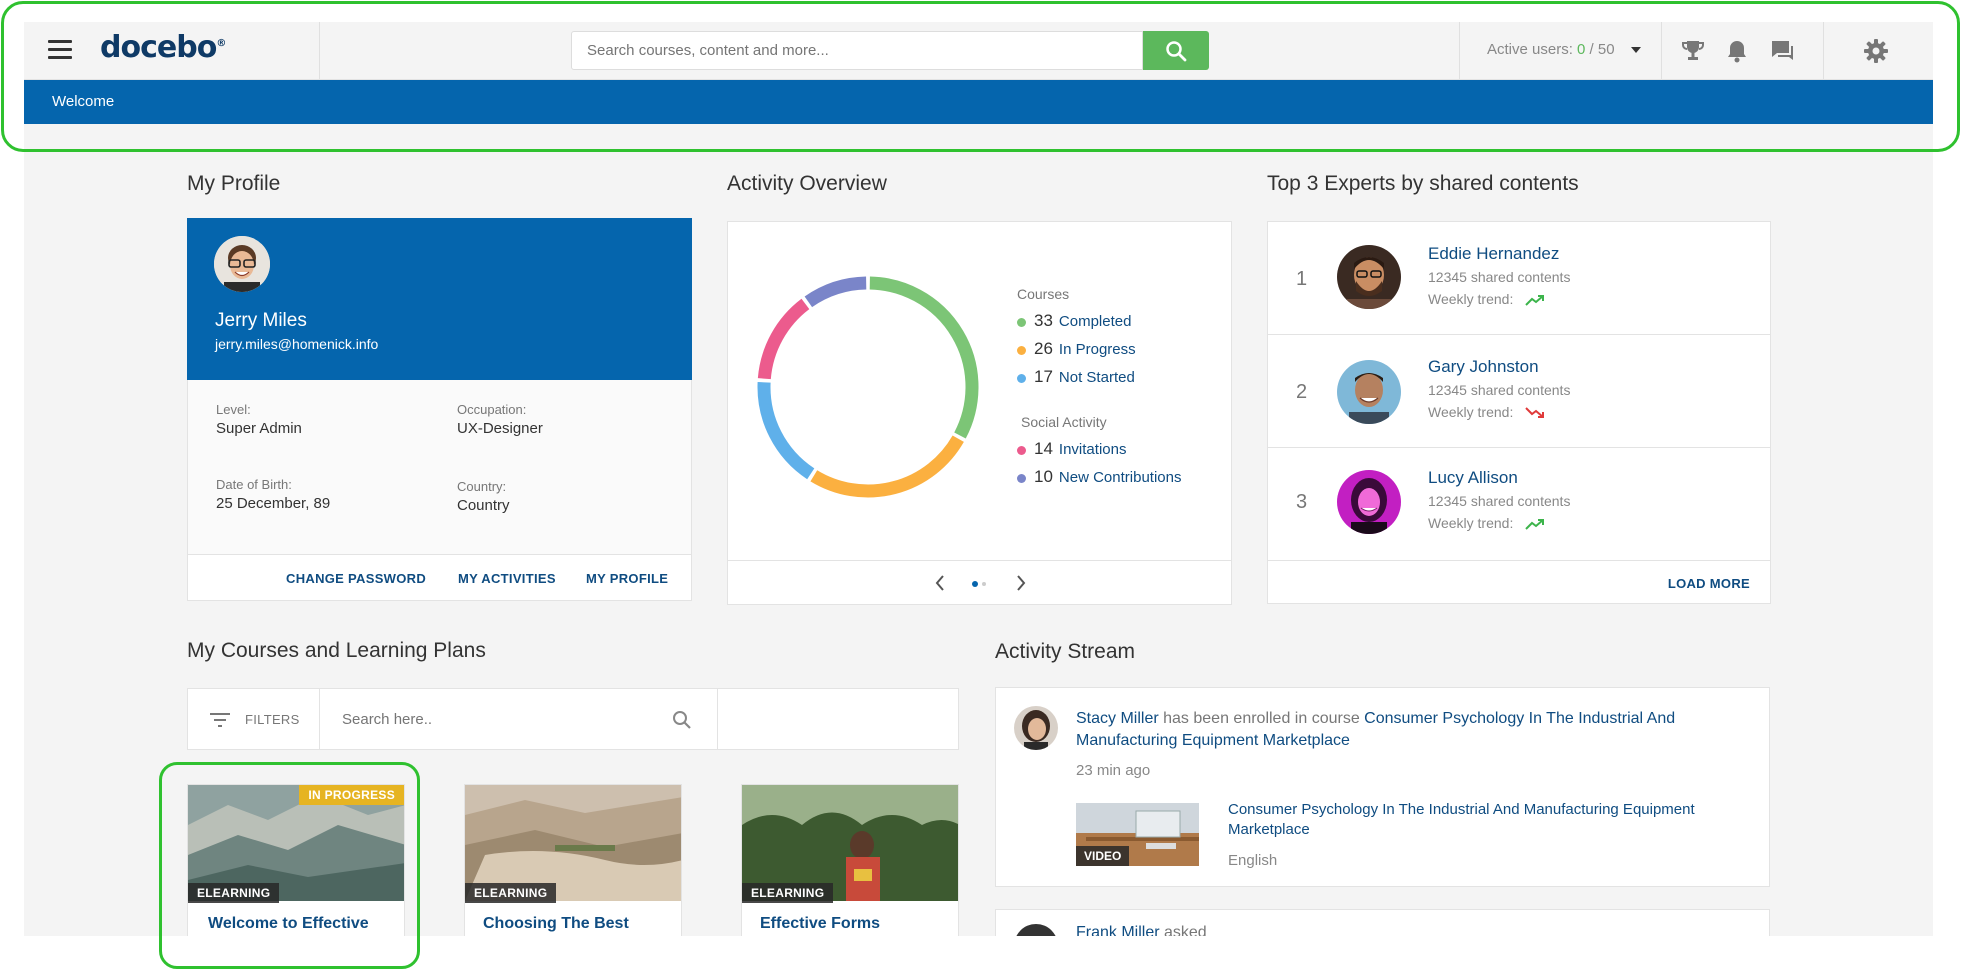 This screenshot has height=971, width=1962. What do you see at coordinates (83, 101) in the screenshot?
I see `nav-welcome: Welcome` at bounding box center [83, 101].